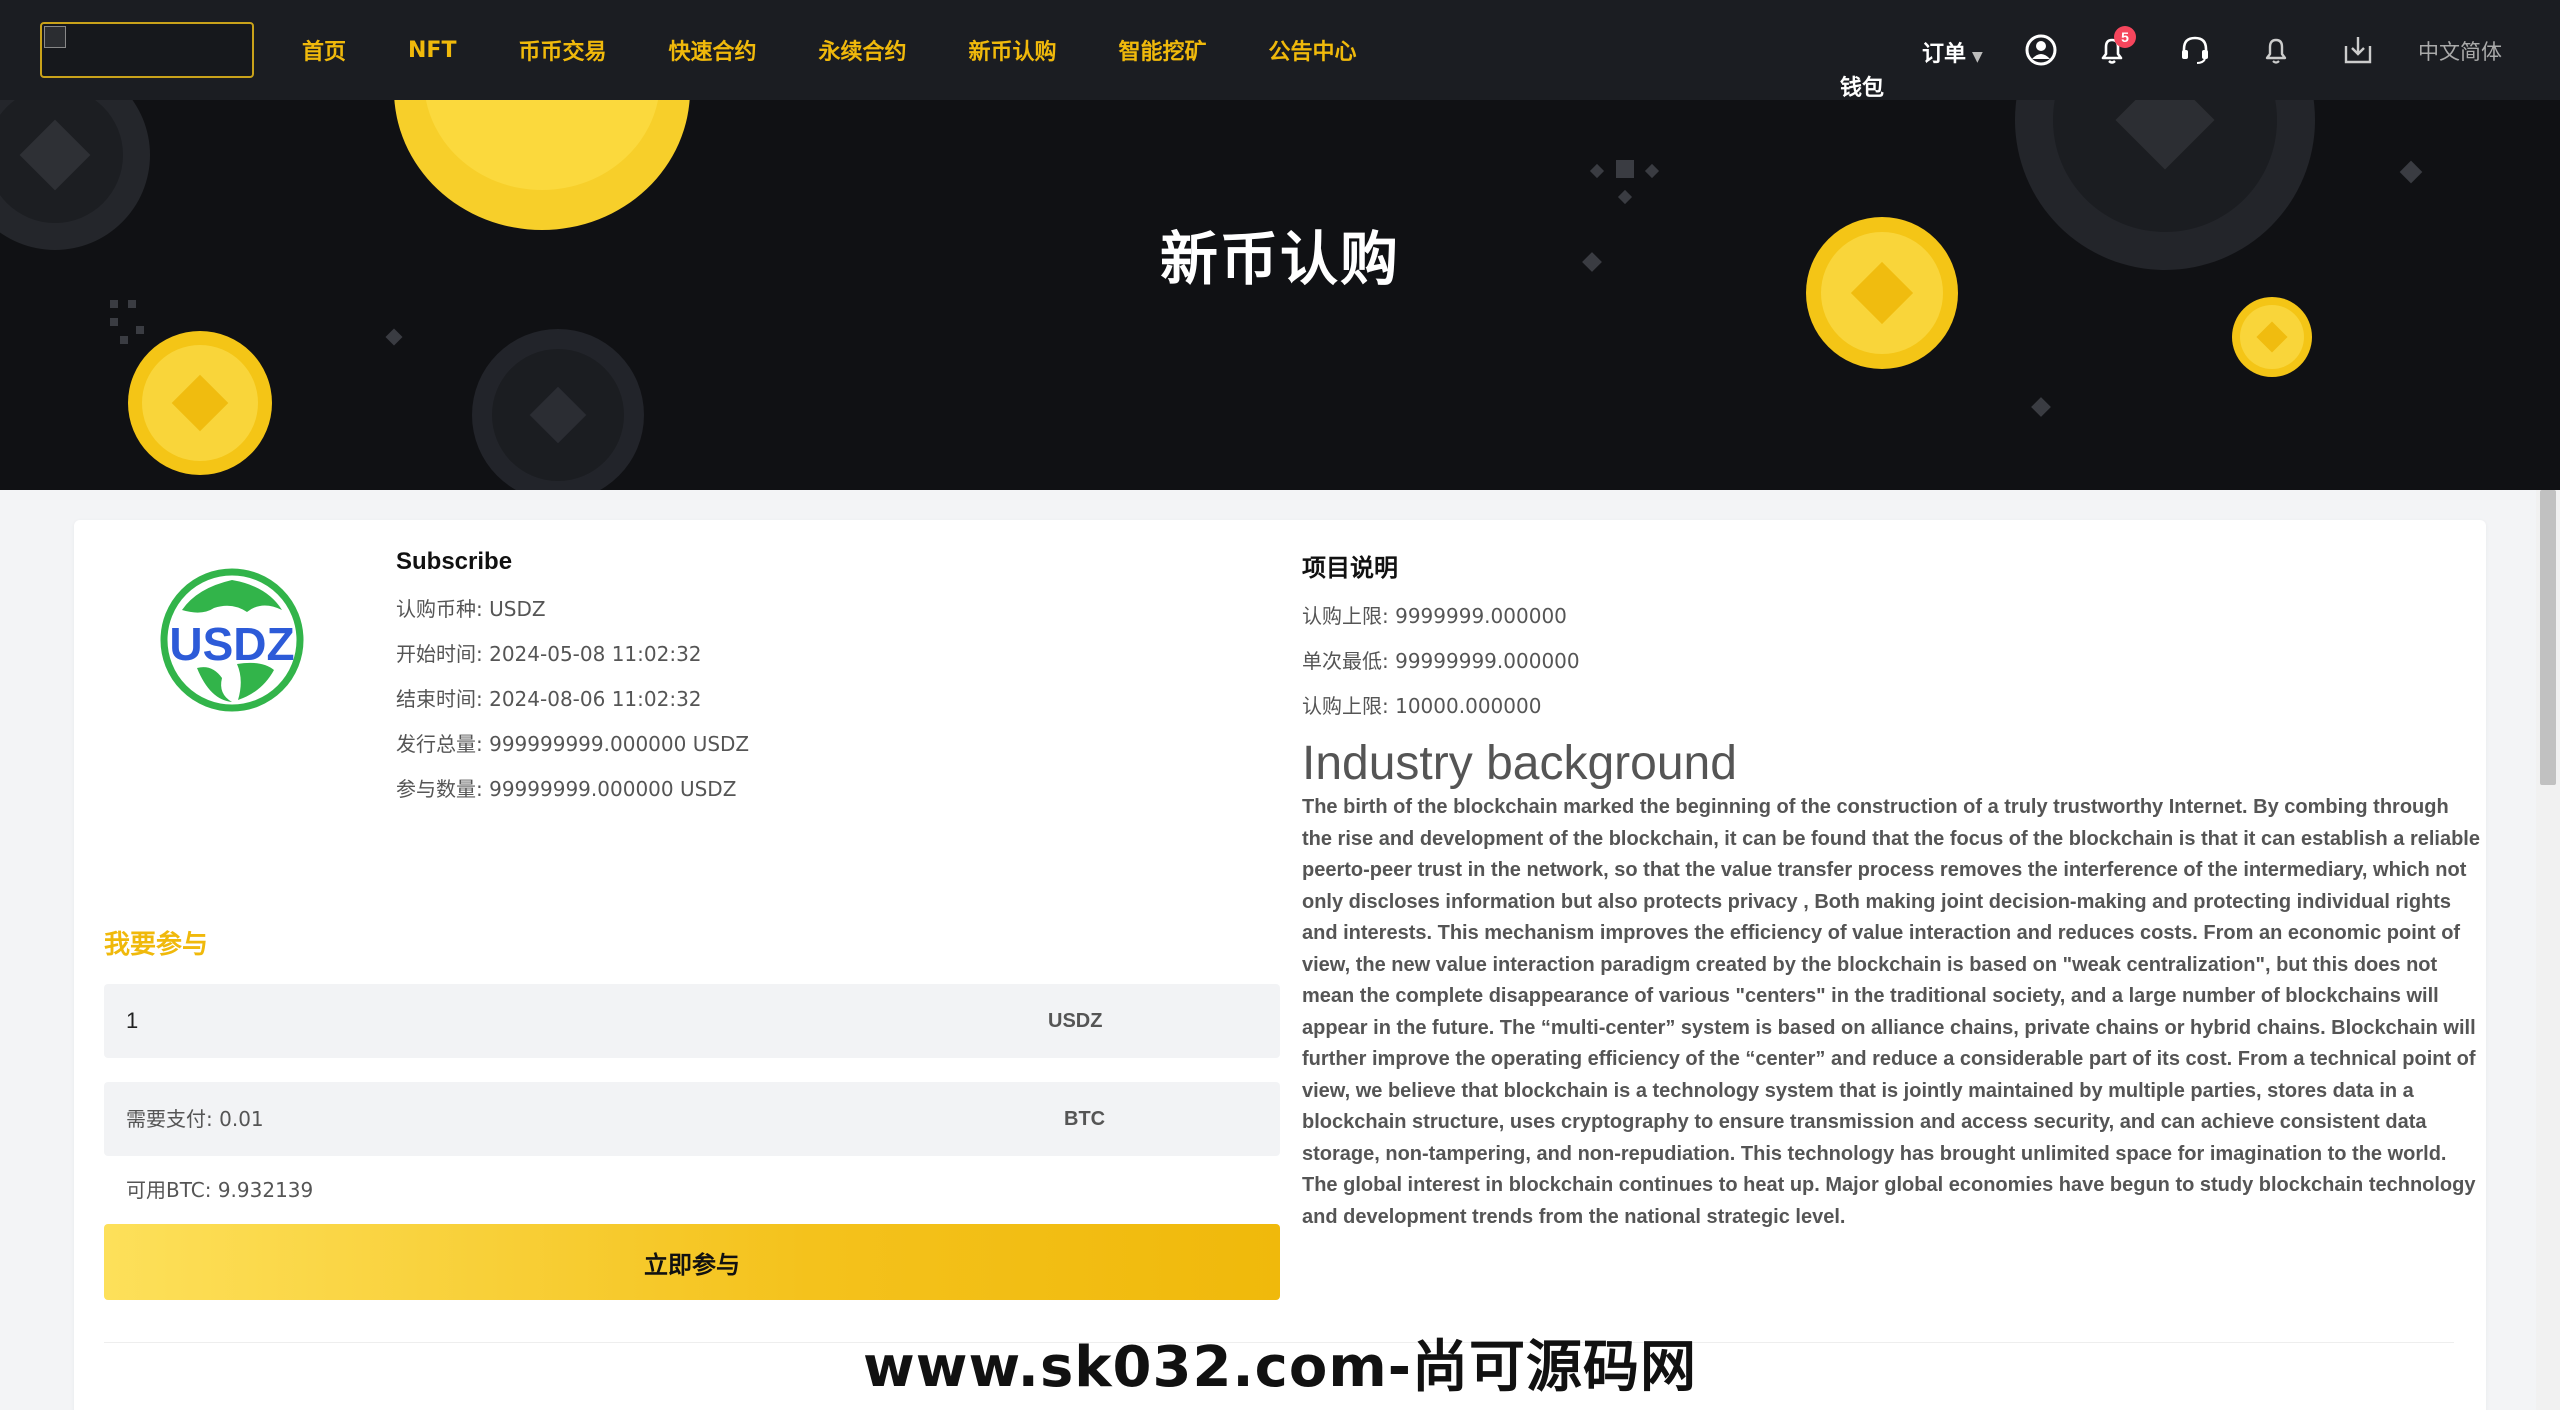 This screenshot has height=1410, width=2560. I want to click on info-label: 开始时间:, so click(439, 654).